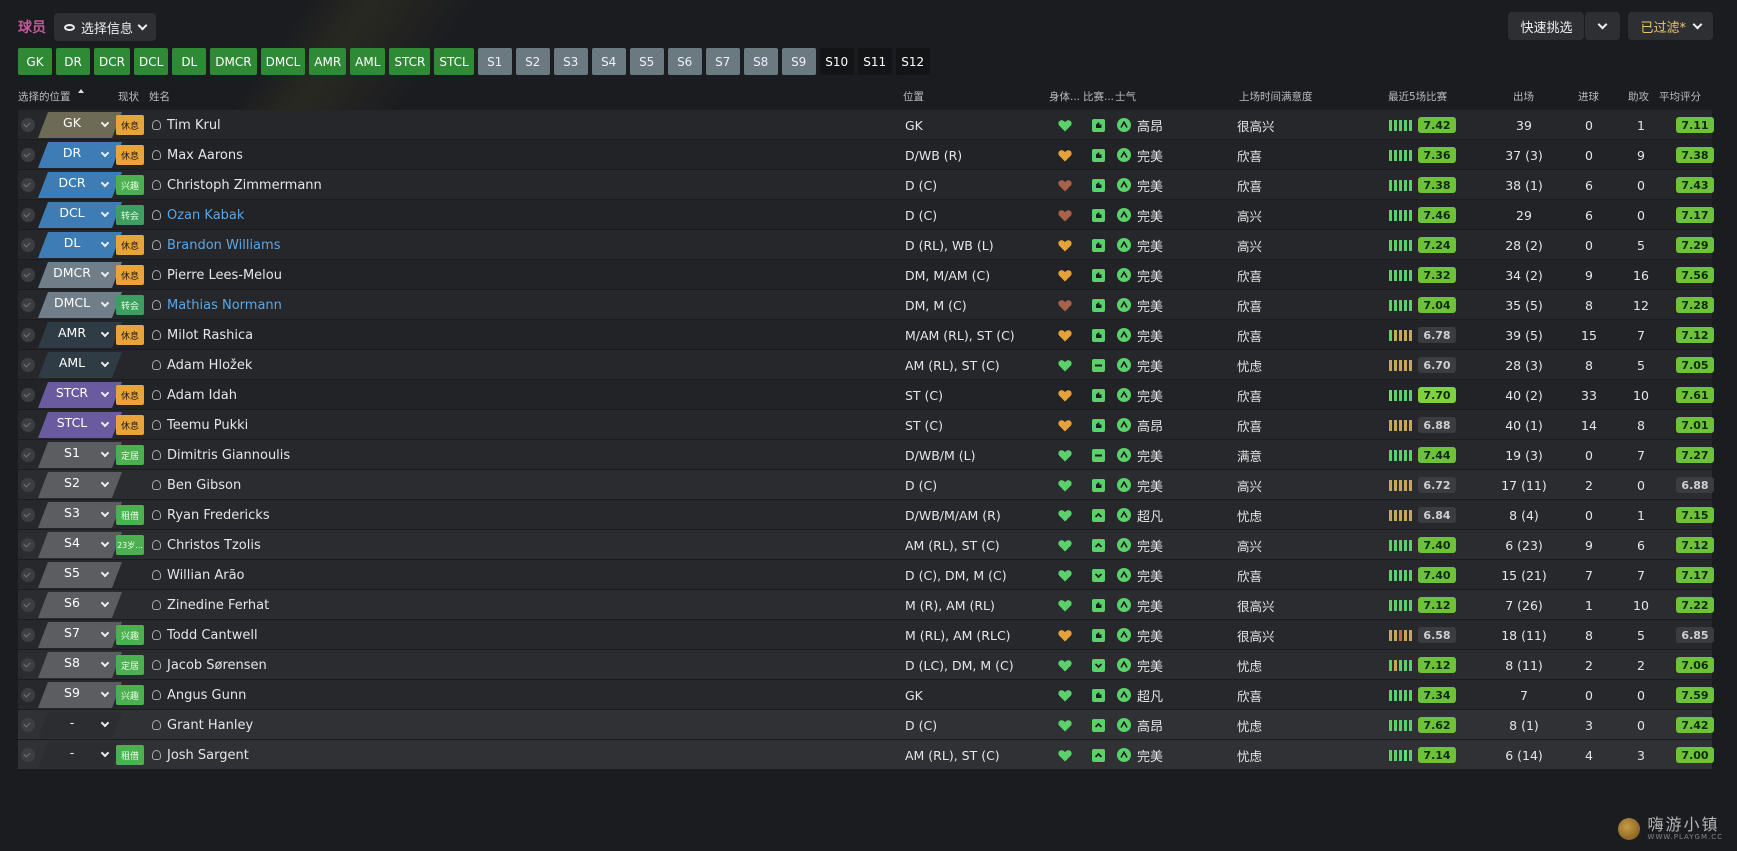 Image resolution: width=1737 pixels, height=851 pixels. What do you see at coordinates (472, 335) in the screenshot?
I see `player-name-cell: Milot Rashica` at bounding box center [472, 335].